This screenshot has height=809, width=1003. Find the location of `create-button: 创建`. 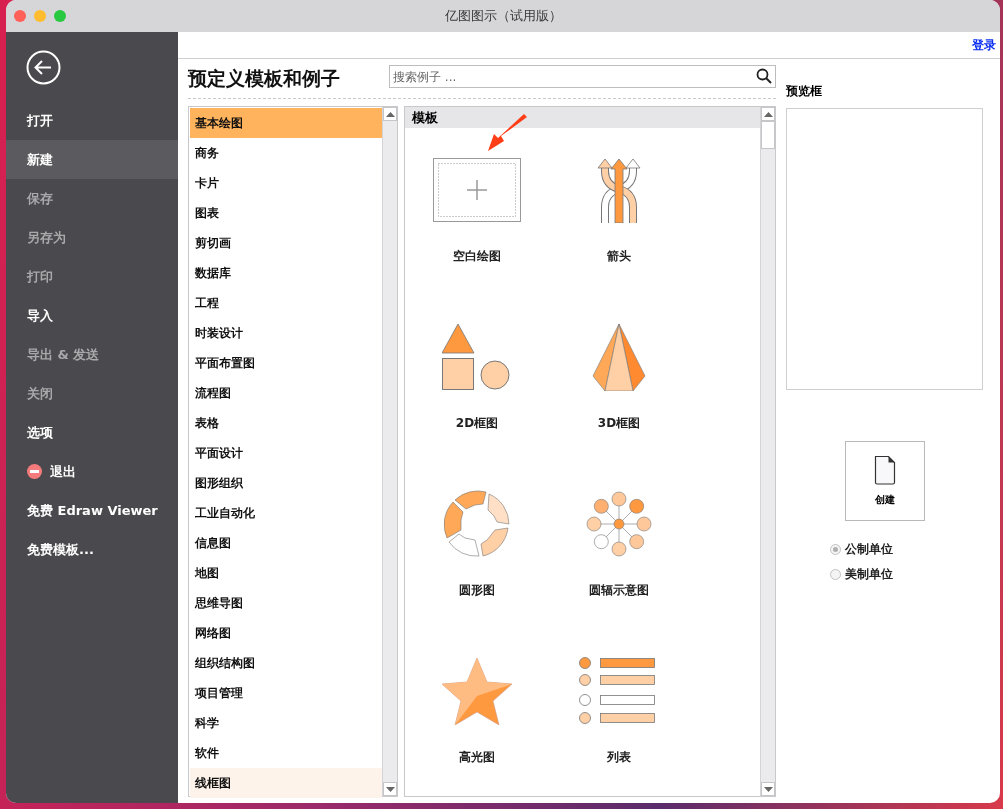

create-button: 创建 is located at coordinates (884, 481).